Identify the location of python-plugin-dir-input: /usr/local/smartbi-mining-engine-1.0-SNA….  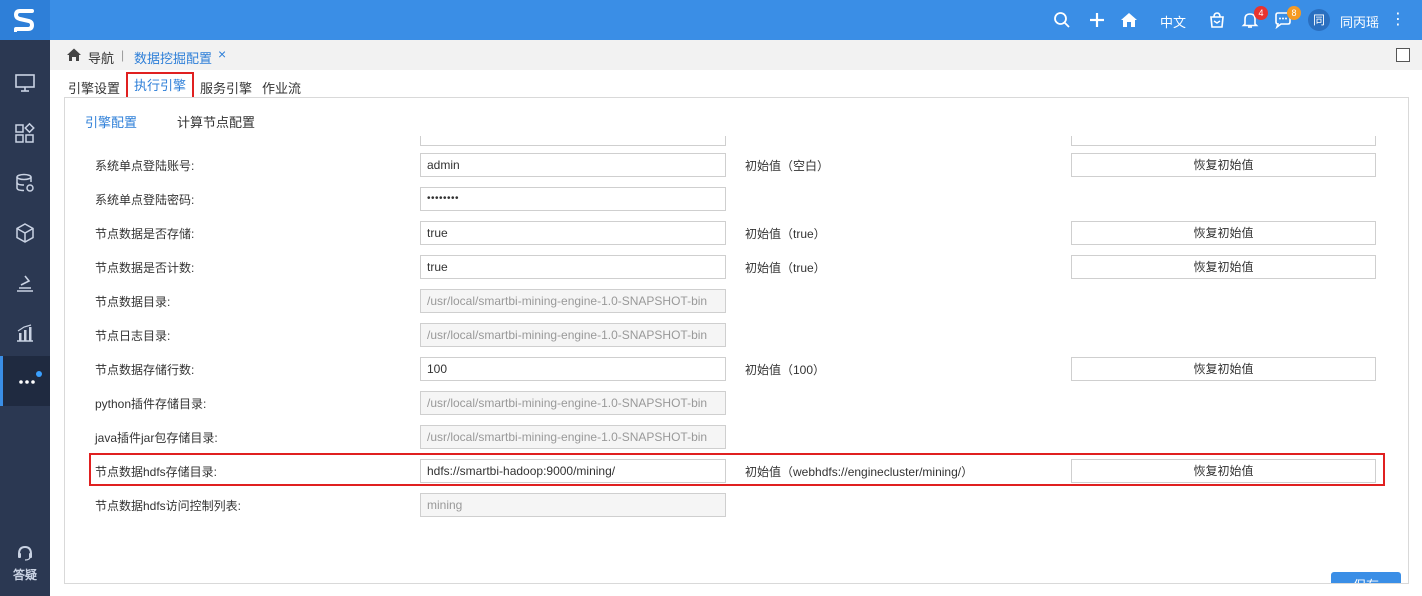
(573, 403).